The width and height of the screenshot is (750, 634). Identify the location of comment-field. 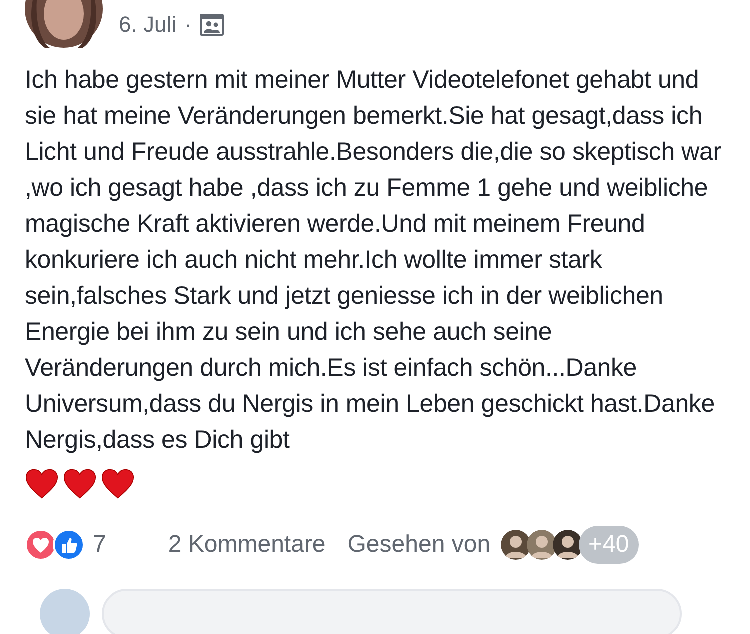
(392, 611).